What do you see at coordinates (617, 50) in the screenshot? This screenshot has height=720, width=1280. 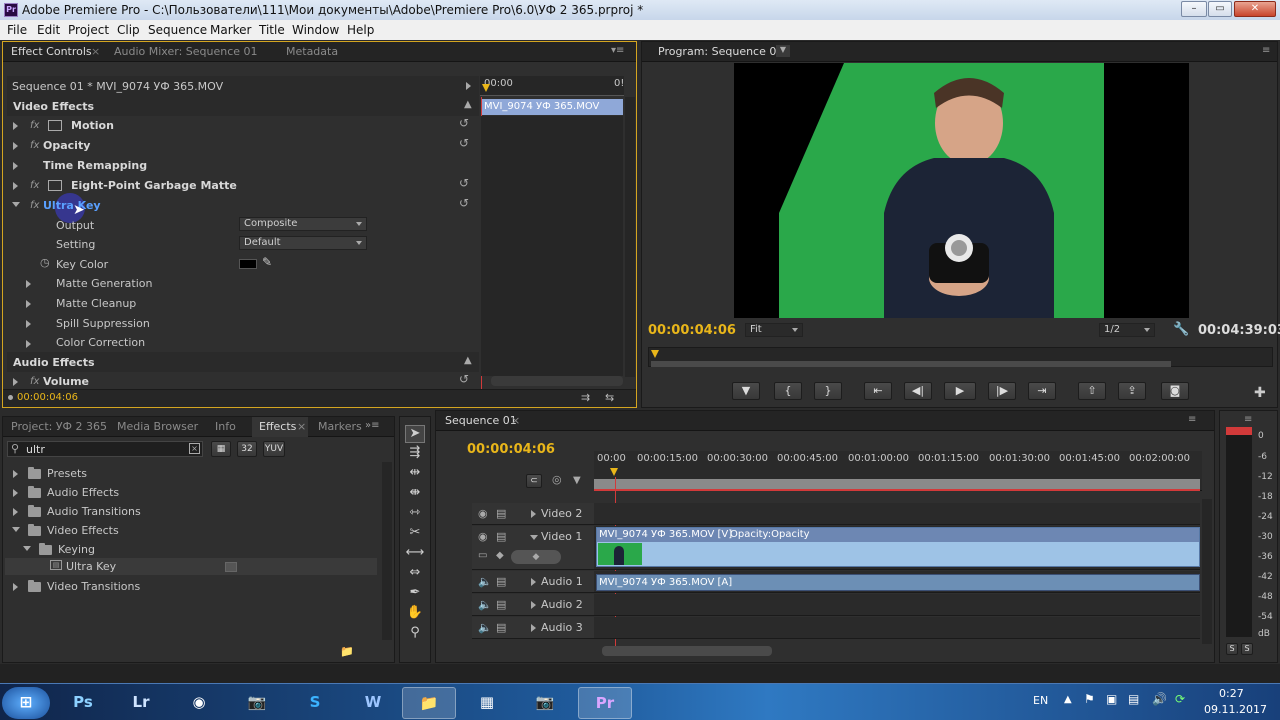 I see `panel-menu-icon: ▾≡` at bounding box center [617, 50].